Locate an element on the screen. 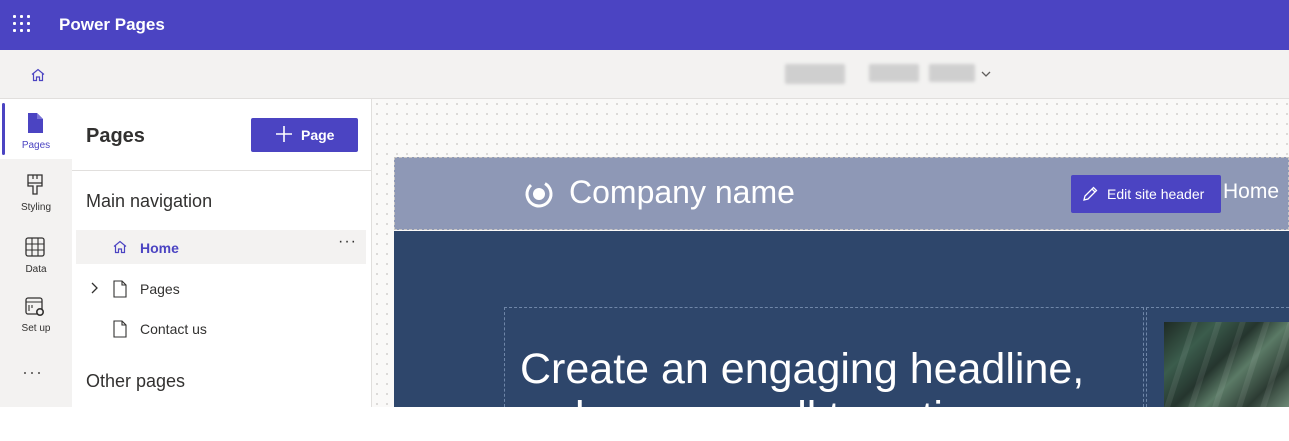  rail-item-pages: Pages is located at coordinates (36, 129).